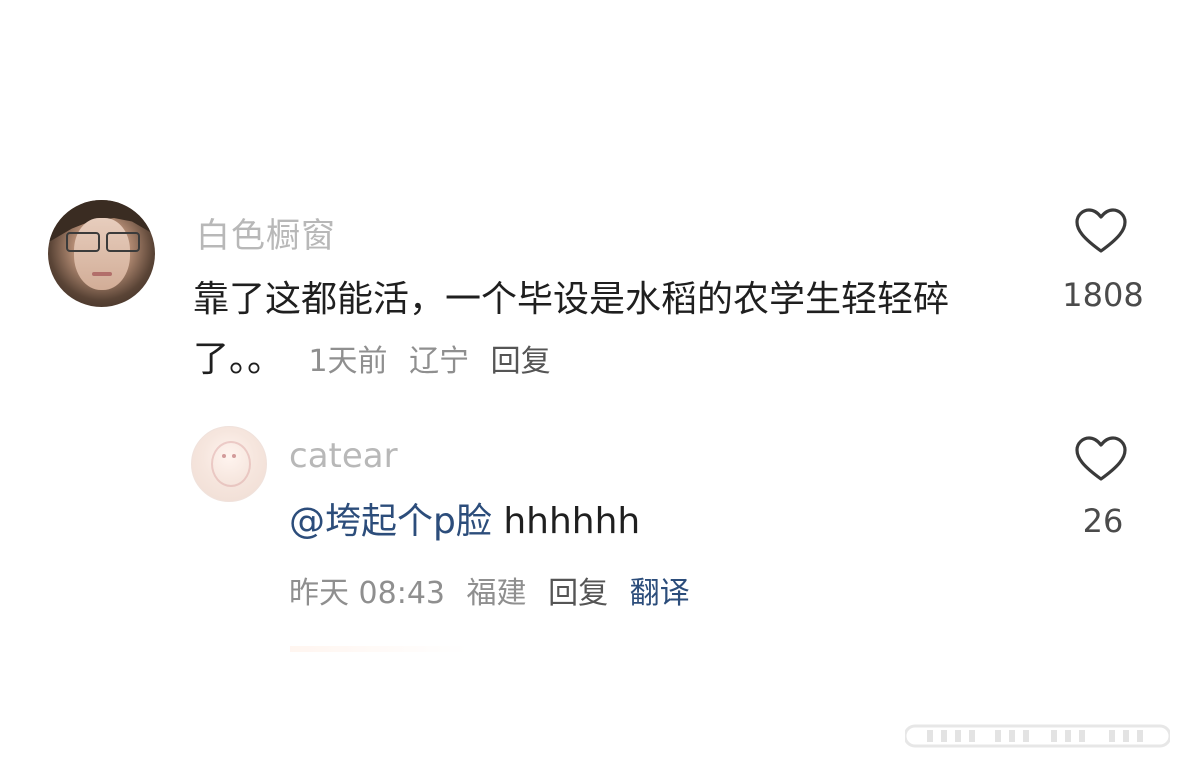  Describe the element at coordinates (367, 593) in the screenshot. I see `comment-time: 昨天 08:43` at that location.